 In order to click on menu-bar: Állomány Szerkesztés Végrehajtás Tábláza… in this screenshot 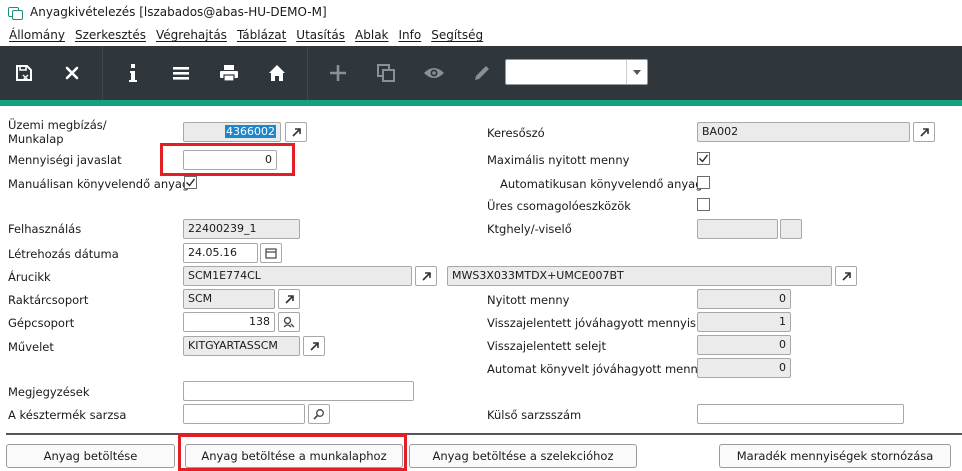, I will do `click(481, 35)`.